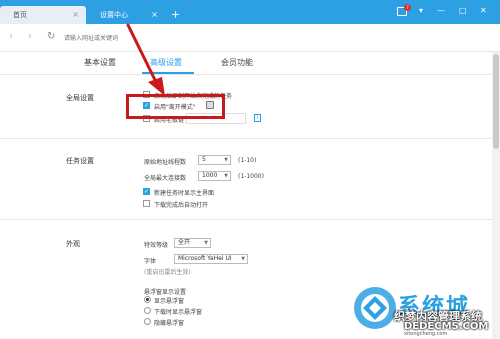 Image resolution: width=500 pixels, height=339 pixels. I want to click on watermark-small-url: xitongcheng.com, so click(426, 334).